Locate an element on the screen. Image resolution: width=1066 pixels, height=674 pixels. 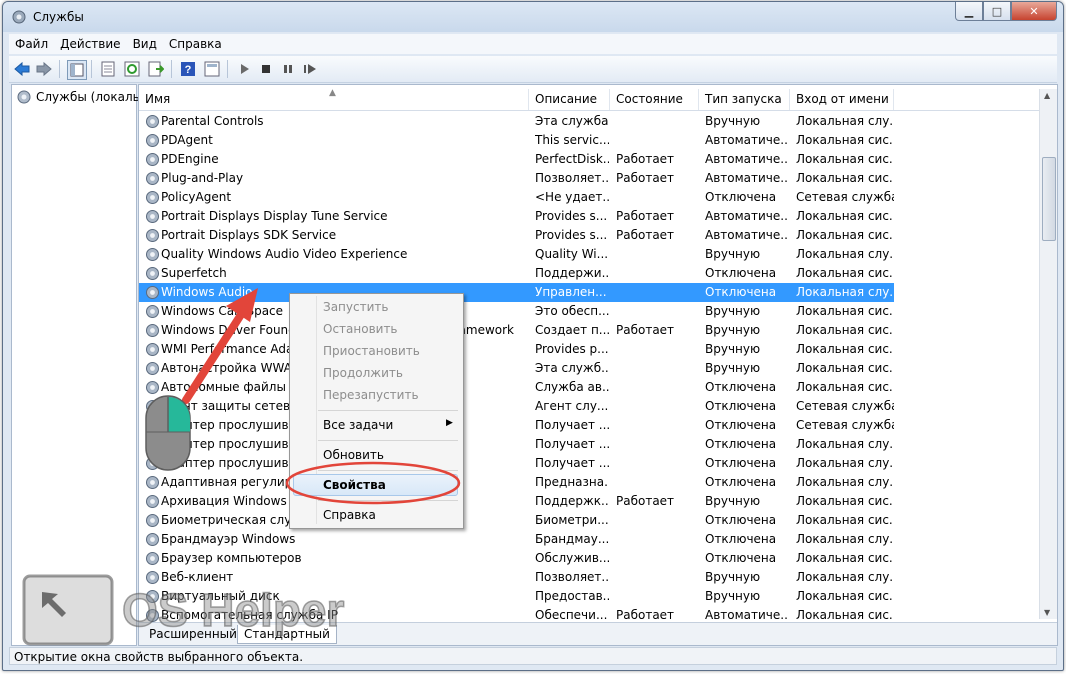
menu-help: Справка is located at coordinates (195, 44).